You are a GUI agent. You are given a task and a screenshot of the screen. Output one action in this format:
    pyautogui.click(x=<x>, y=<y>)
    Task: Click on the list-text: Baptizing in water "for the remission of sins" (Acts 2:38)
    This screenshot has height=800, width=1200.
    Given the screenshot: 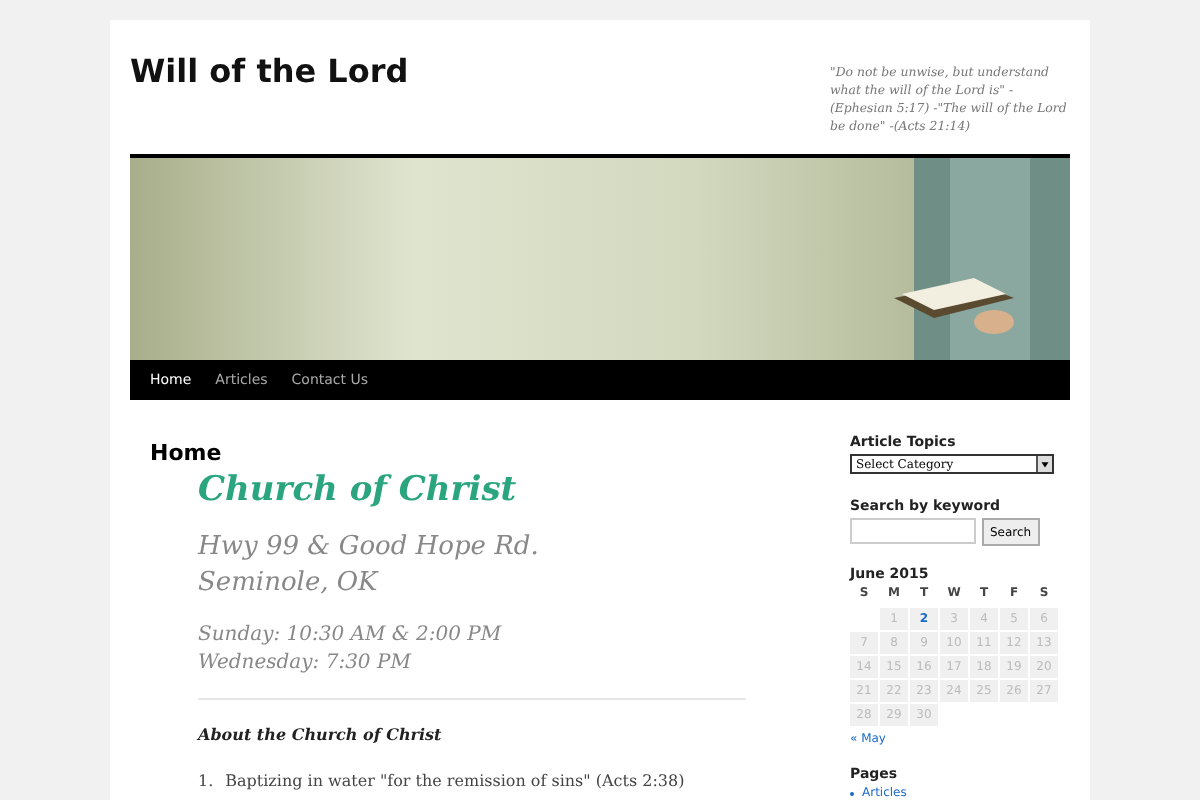 What is the action you would take?
    pyautogui.click(x=455, y=781)
    